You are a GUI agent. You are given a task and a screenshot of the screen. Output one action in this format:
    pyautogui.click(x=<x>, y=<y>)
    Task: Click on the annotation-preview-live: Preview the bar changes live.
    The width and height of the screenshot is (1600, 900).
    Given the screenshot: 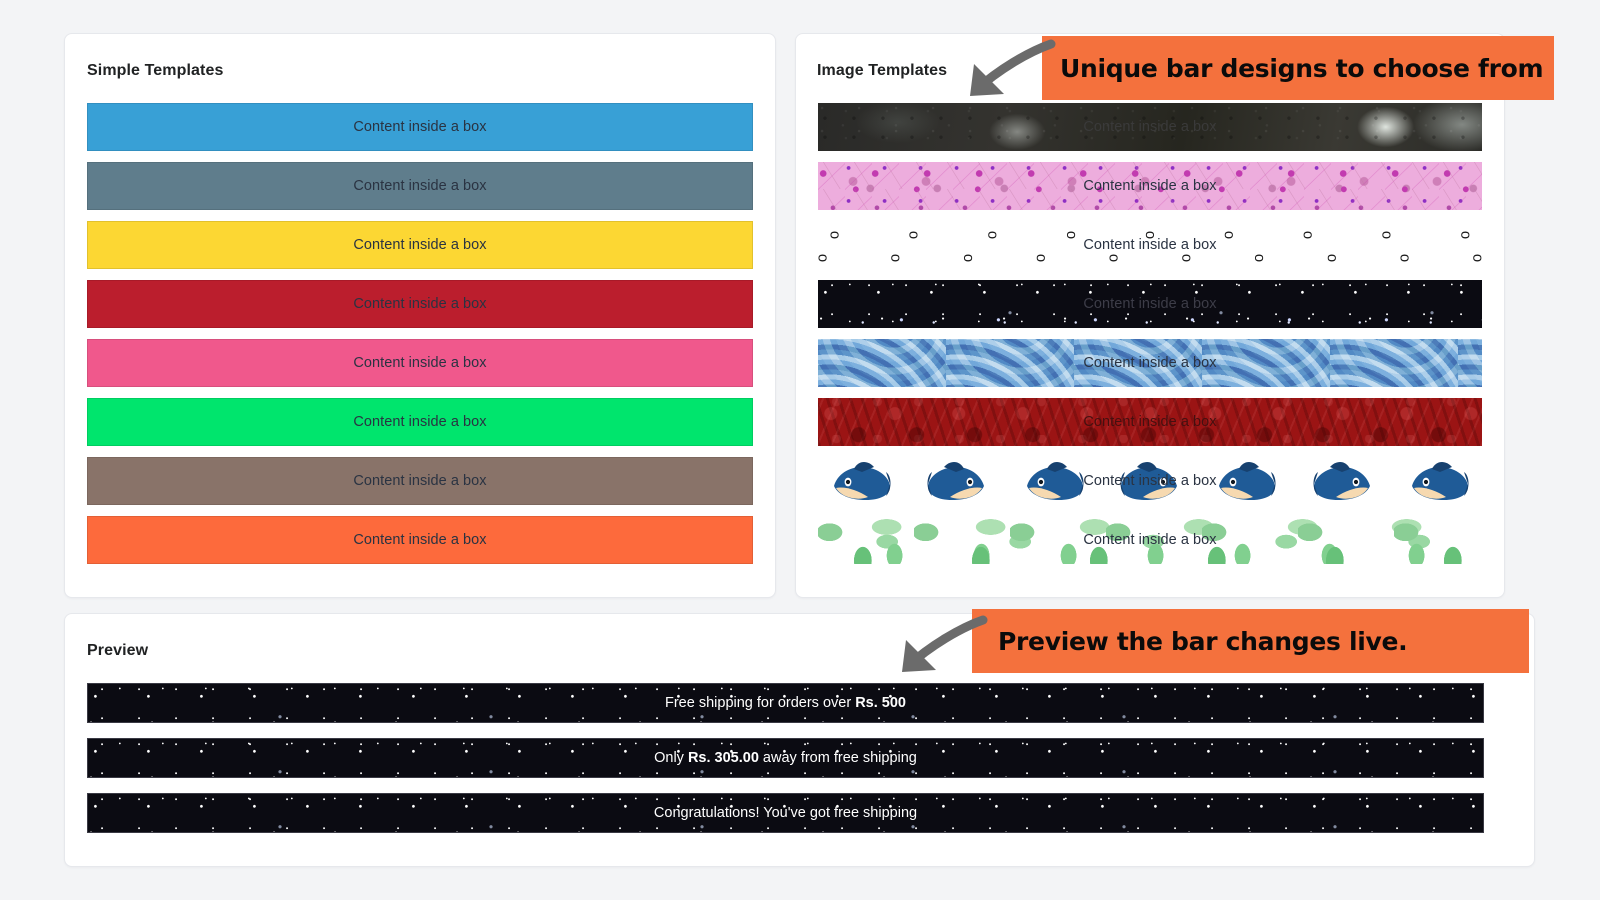 What is the action you would take?
    pyautogui.click(x=1250, y=641)
    